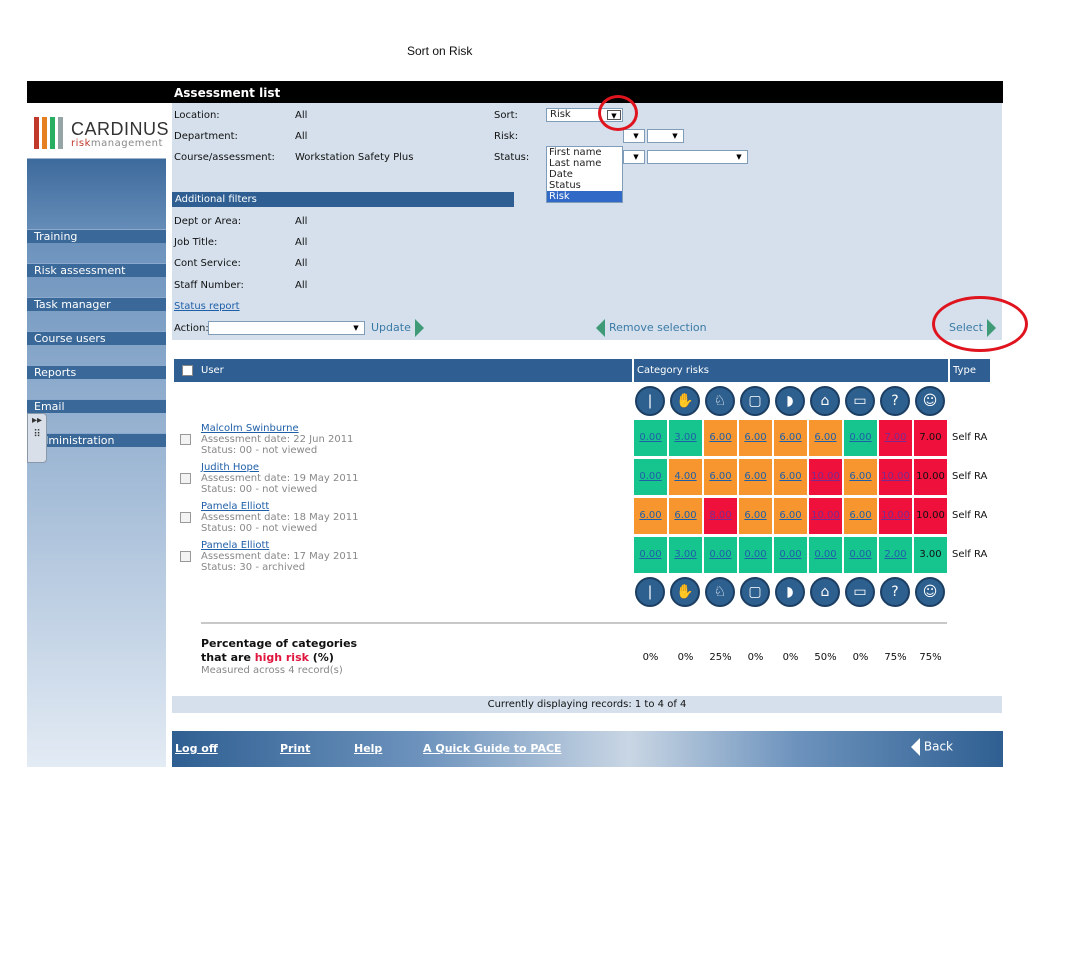  I want to click on risk-select-a: ▼, so click(634, 136).